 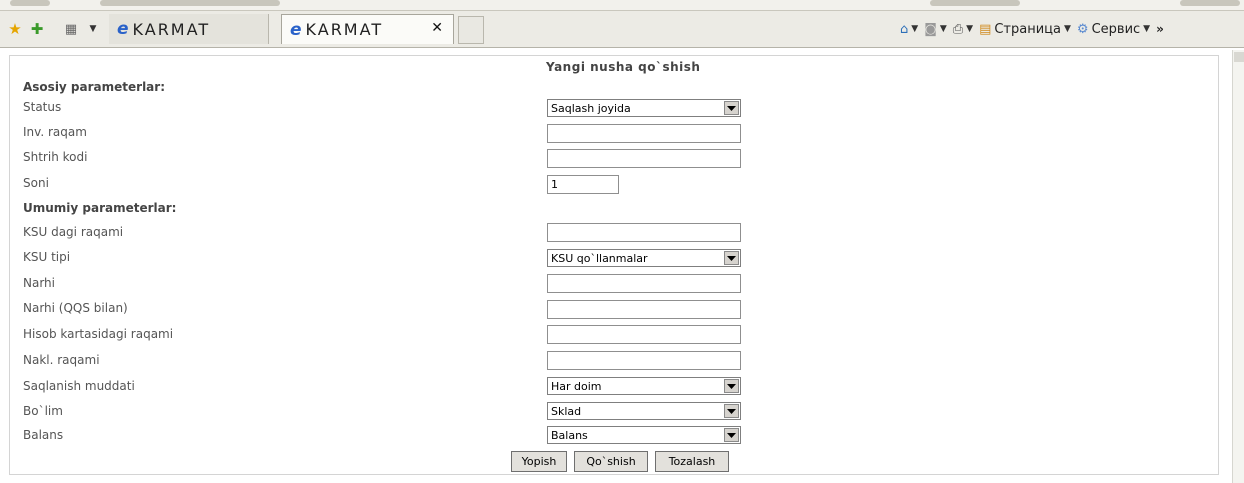 I want to click on storage-period-label: Saqlanish muddati, so click(x=79, y=386).